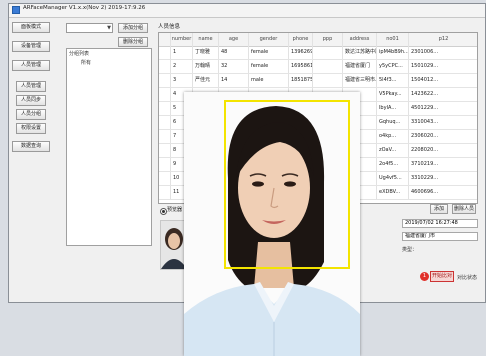 The width and height of the screenshot is (486, 356). Describe the element at coordinates (301, 39) in the screenshot. I see `column-header: phone` at that location.